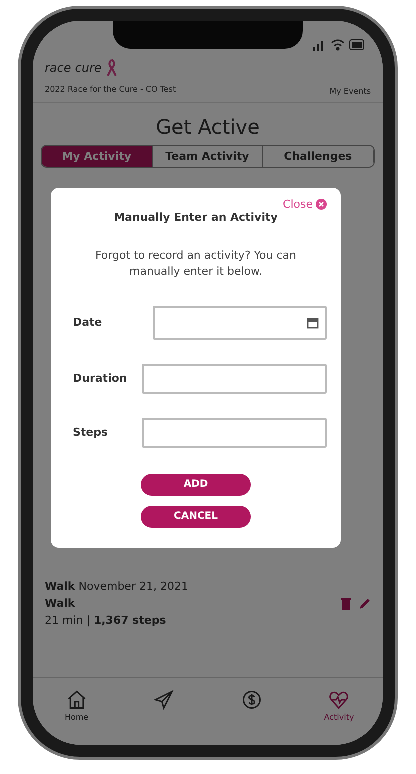 This screenshot has height=774, width=416. I want to click on nav-tab: Home, so click(77, 705).